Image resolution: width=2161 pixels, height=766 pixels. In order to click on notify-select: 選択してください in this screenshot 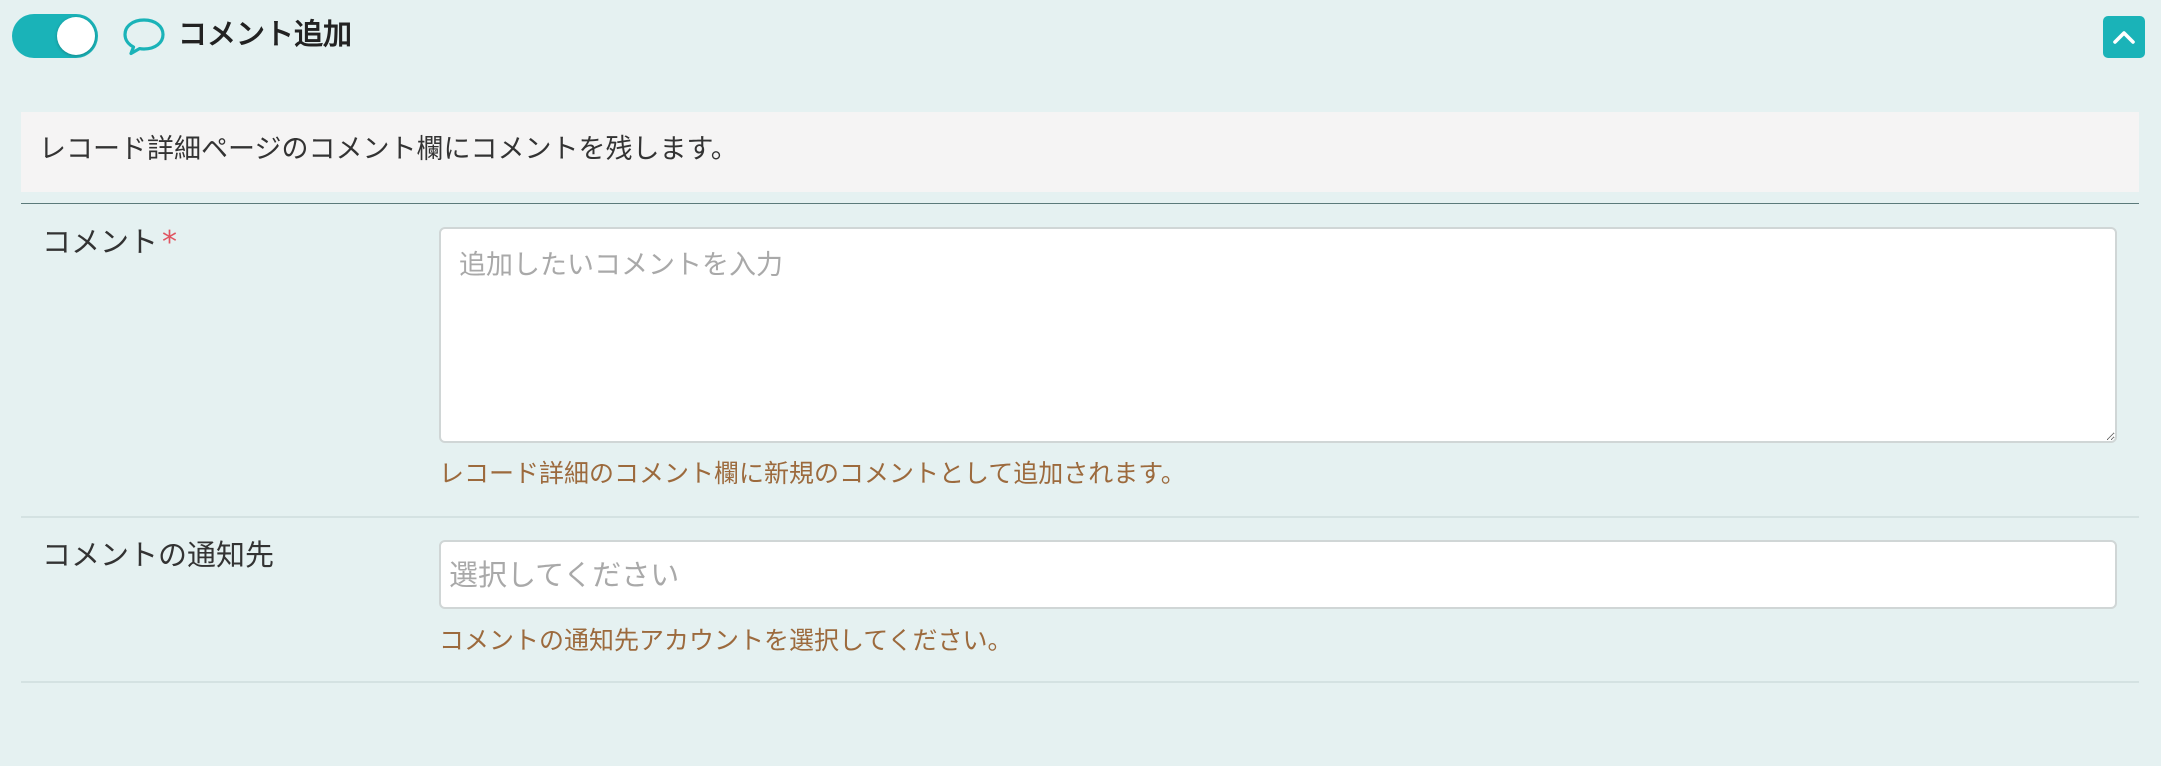, I will do `click(1278, 574)`.